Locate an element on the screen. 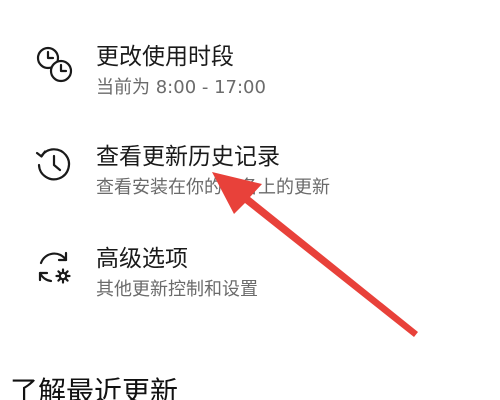 The image size is (500, 400). option-subtitle: 查看安装在你的设备上的更新 is located at coordinates (213, 187).